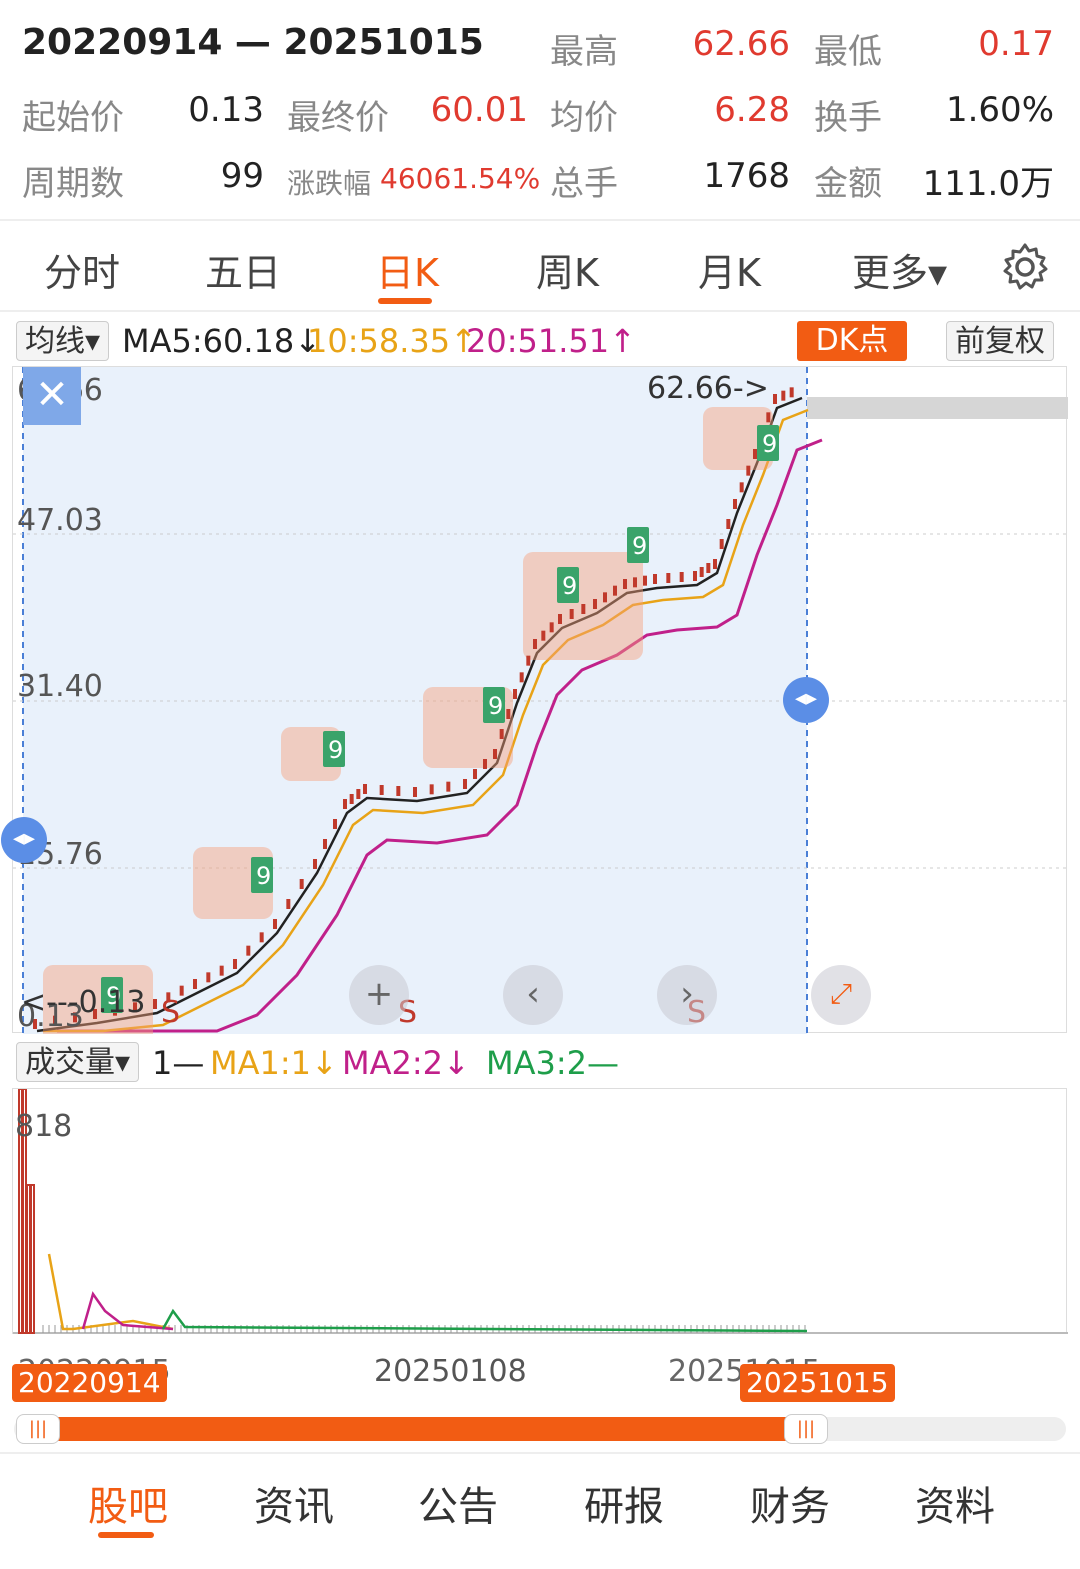  I want to click on amount-value: 111.0万, so click(988, 184).